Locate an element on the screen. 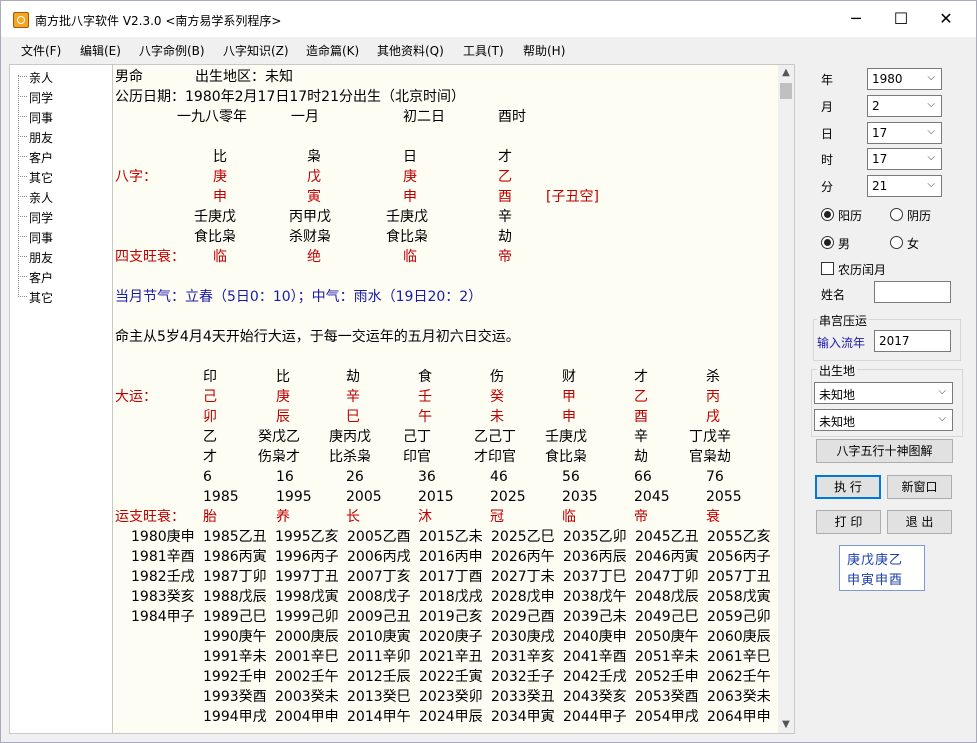 The image size is (977, 743). liunian-link: 输入流年 is located at coordinates (841, 342).